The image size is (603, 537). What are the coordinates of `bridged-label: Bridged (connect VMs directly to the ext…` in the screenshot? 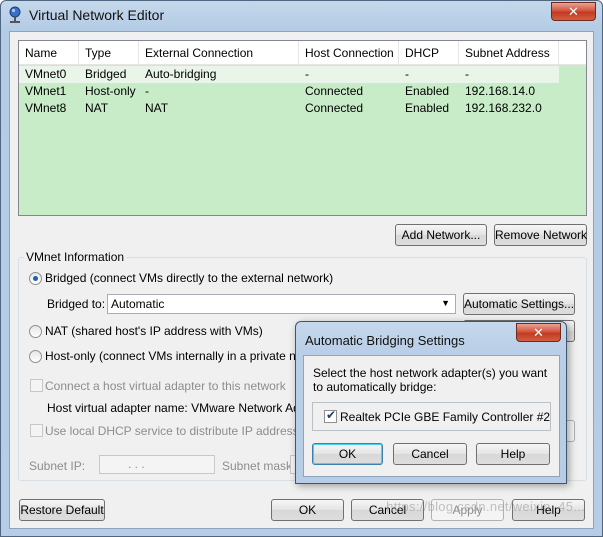 It's located at (189, 278).